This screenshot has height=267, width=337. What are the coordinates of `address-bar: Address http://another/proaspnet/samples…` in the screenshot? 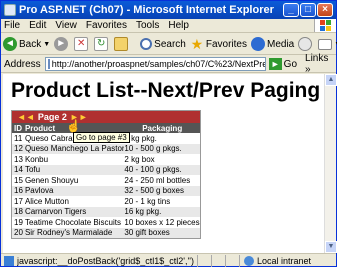 It's located at (168, 64).